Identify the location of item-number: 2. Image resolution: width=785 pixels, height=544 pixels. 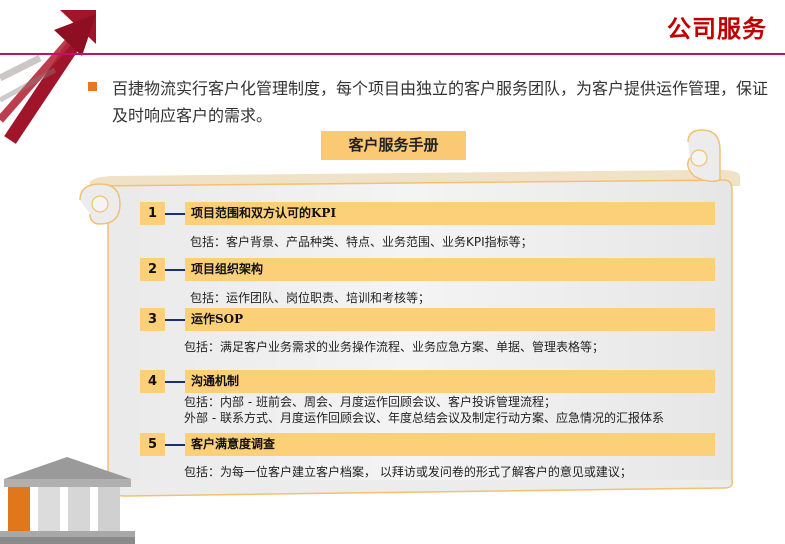
(152, 269).